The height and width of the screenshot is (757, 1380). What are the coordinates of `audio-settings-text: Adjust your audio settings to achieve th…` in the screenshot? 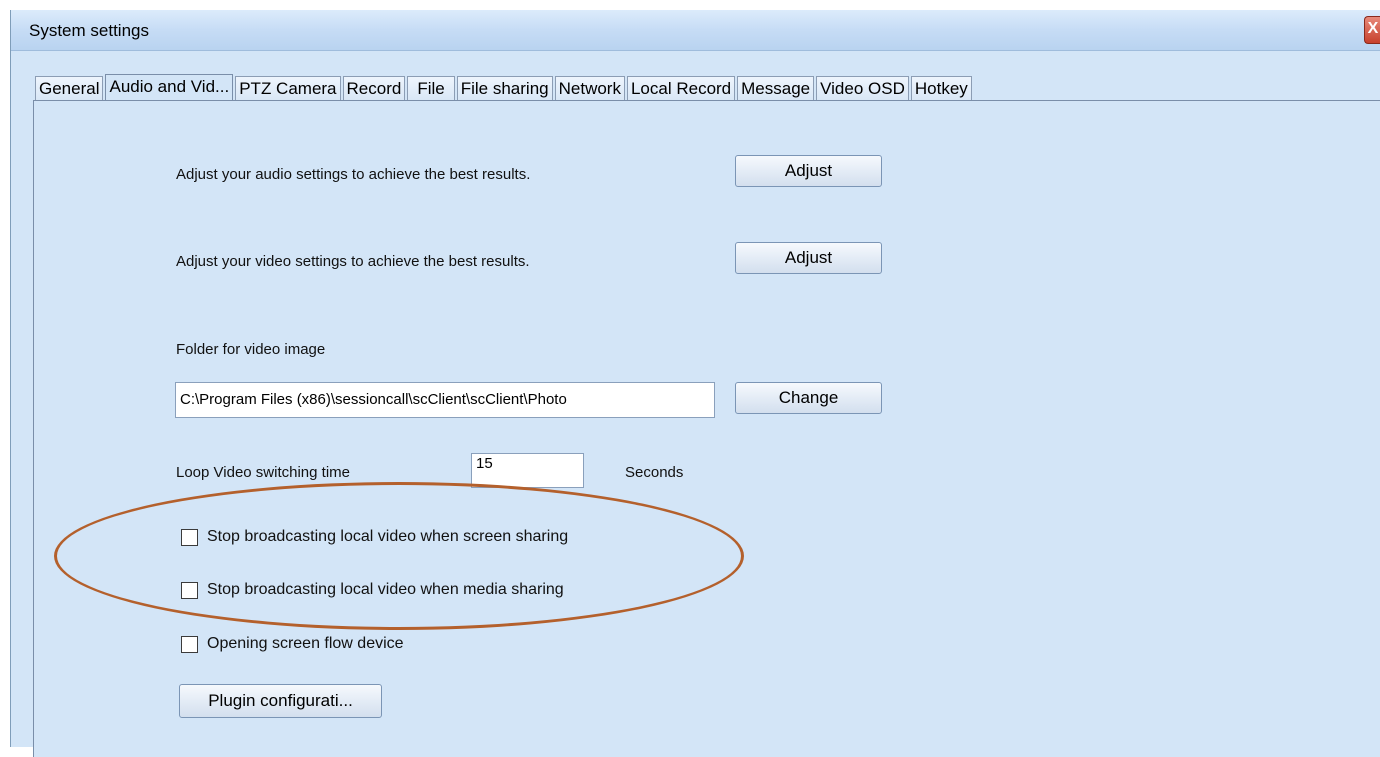 It's located at (353, 174).